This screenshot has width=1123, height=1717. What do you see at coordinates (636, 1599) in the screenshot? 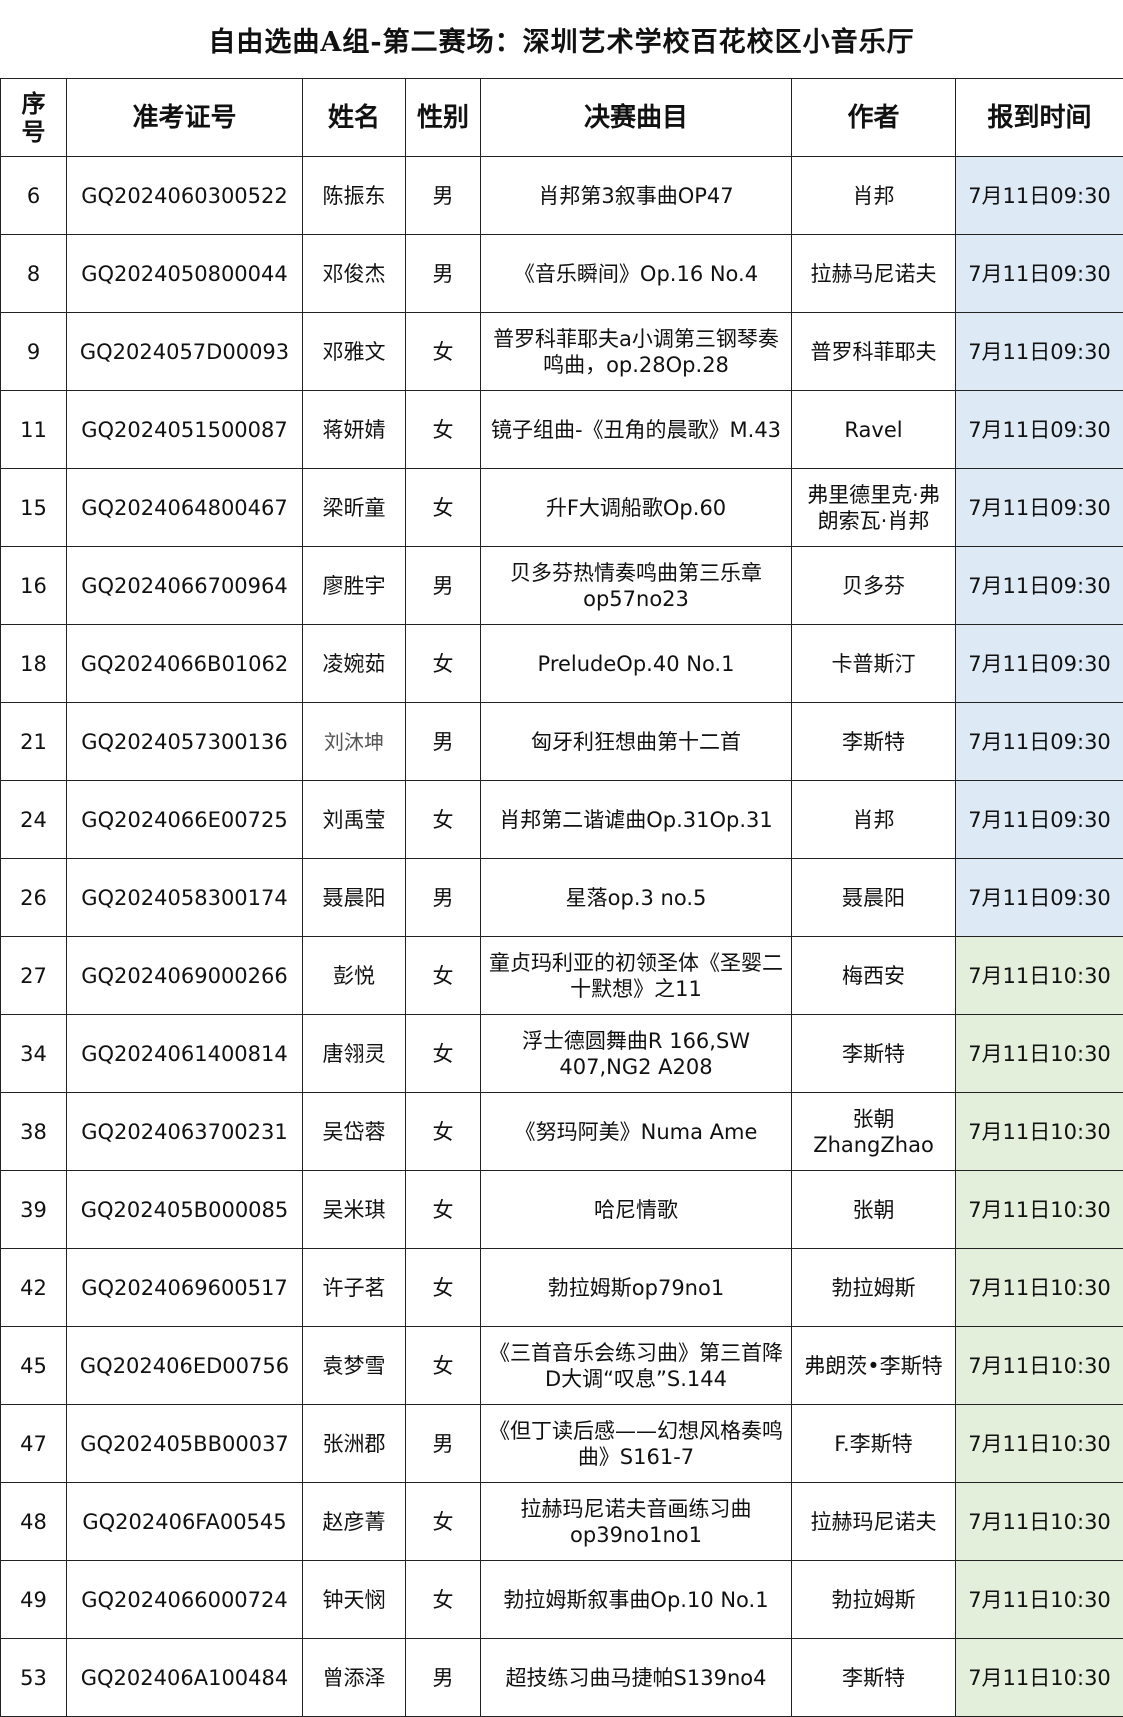
I see `cell-song: 勃拉姆斯叙事曲Op.10 No.1` at bounding box center [636, 1599].